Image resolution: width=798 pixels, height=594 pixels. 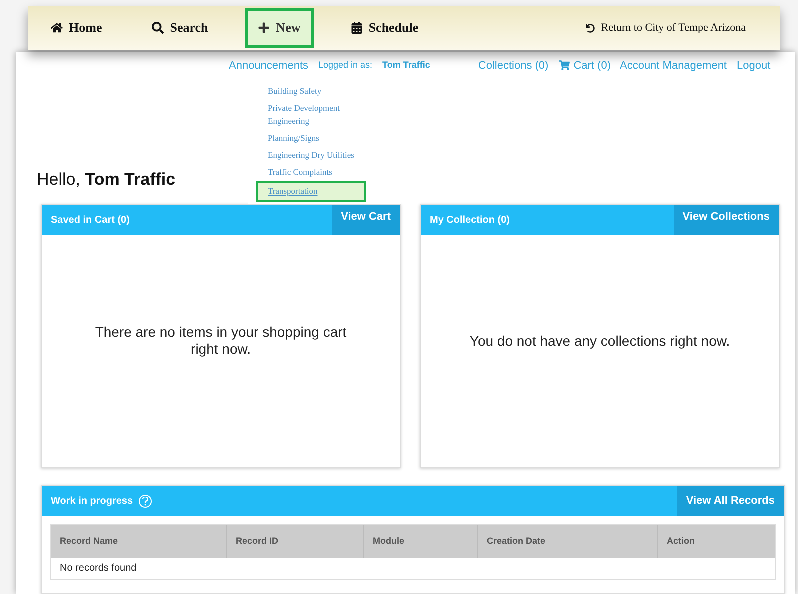 I want to click on calendar-icon, so click(x=356, y=28).